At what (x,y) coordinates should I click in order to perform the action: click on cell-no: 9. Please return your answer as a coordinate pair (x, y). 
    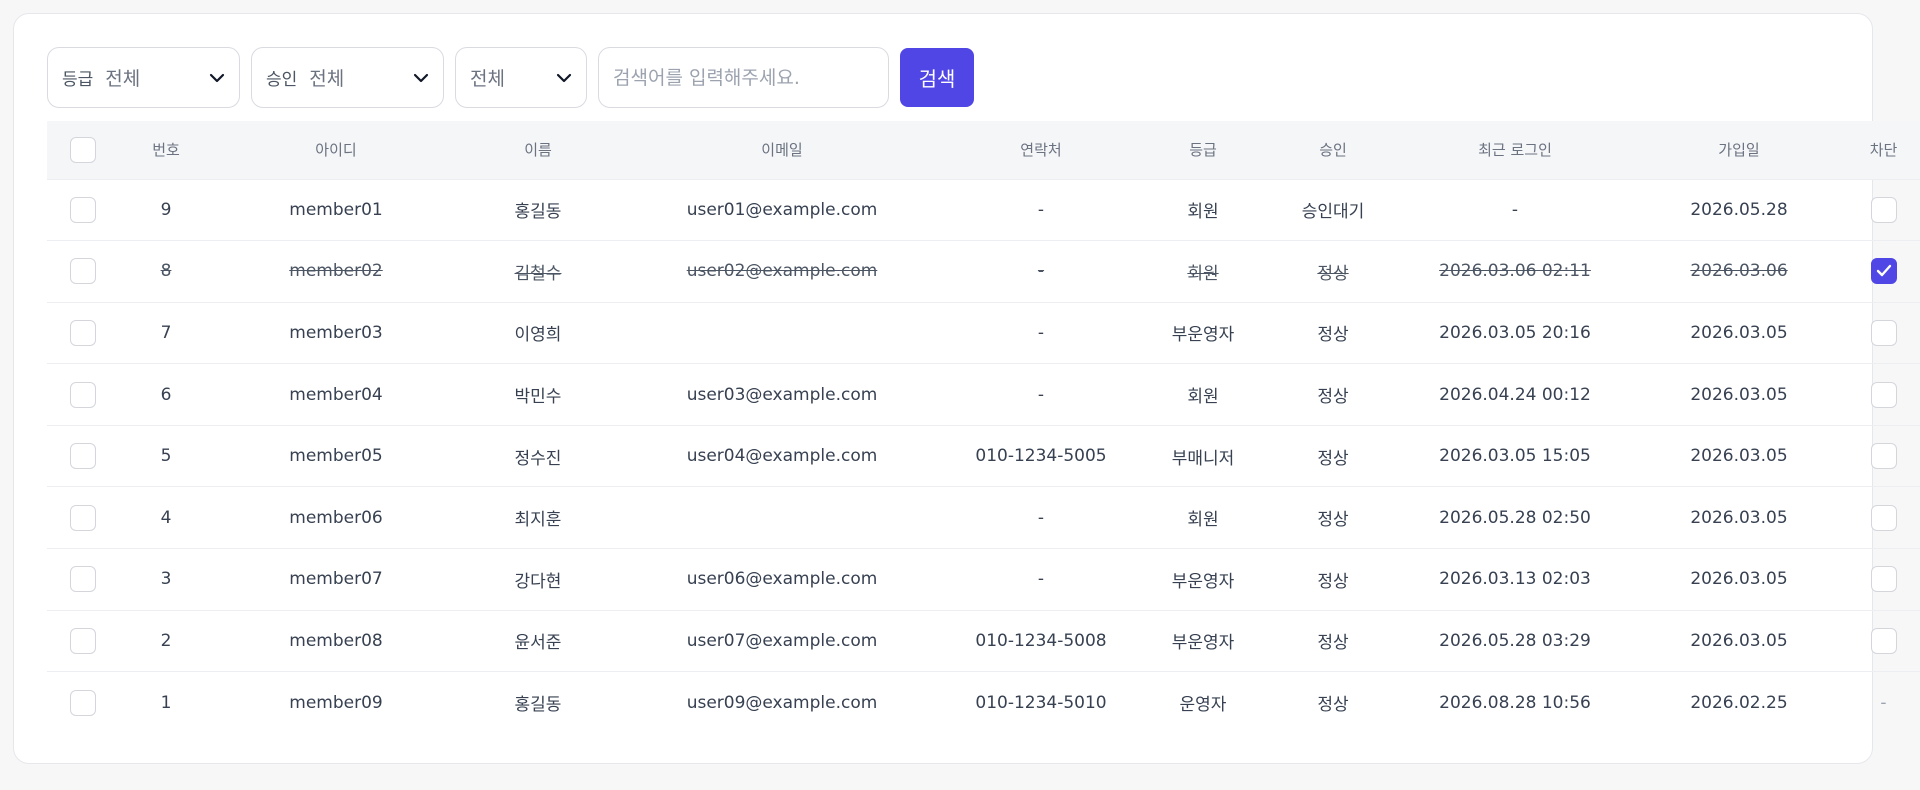
    Looking at the image, I should click on (166, 210).